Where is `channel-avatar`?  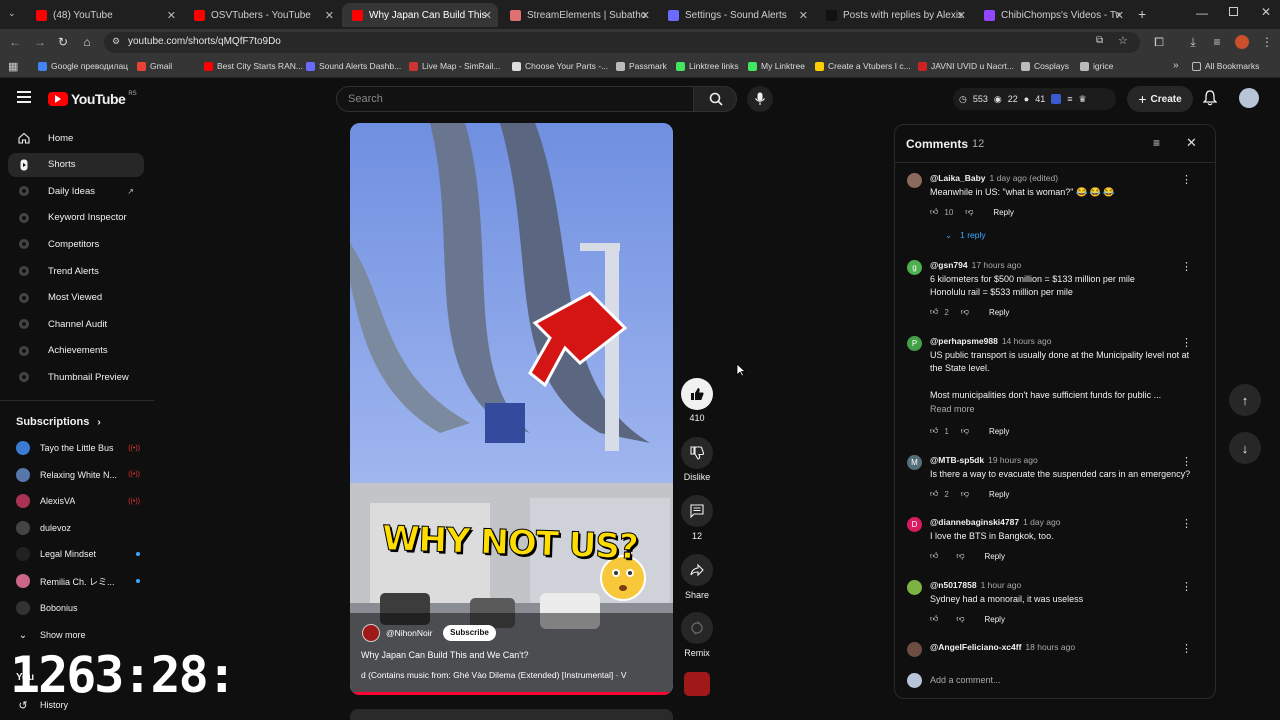 channel-avatar is located at coordinates (371, 633).